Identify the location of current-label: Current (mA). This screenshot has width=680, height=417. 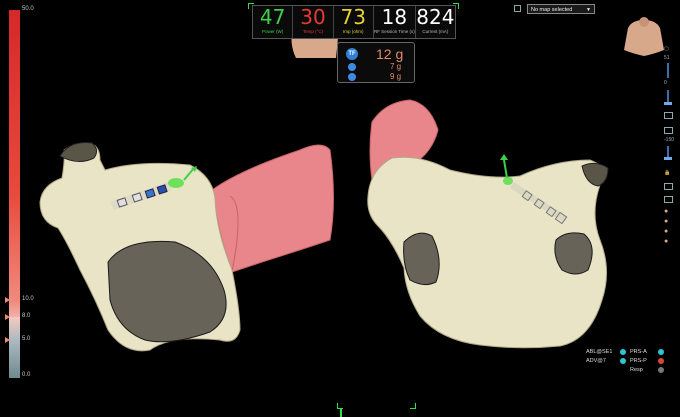
(435, 31).